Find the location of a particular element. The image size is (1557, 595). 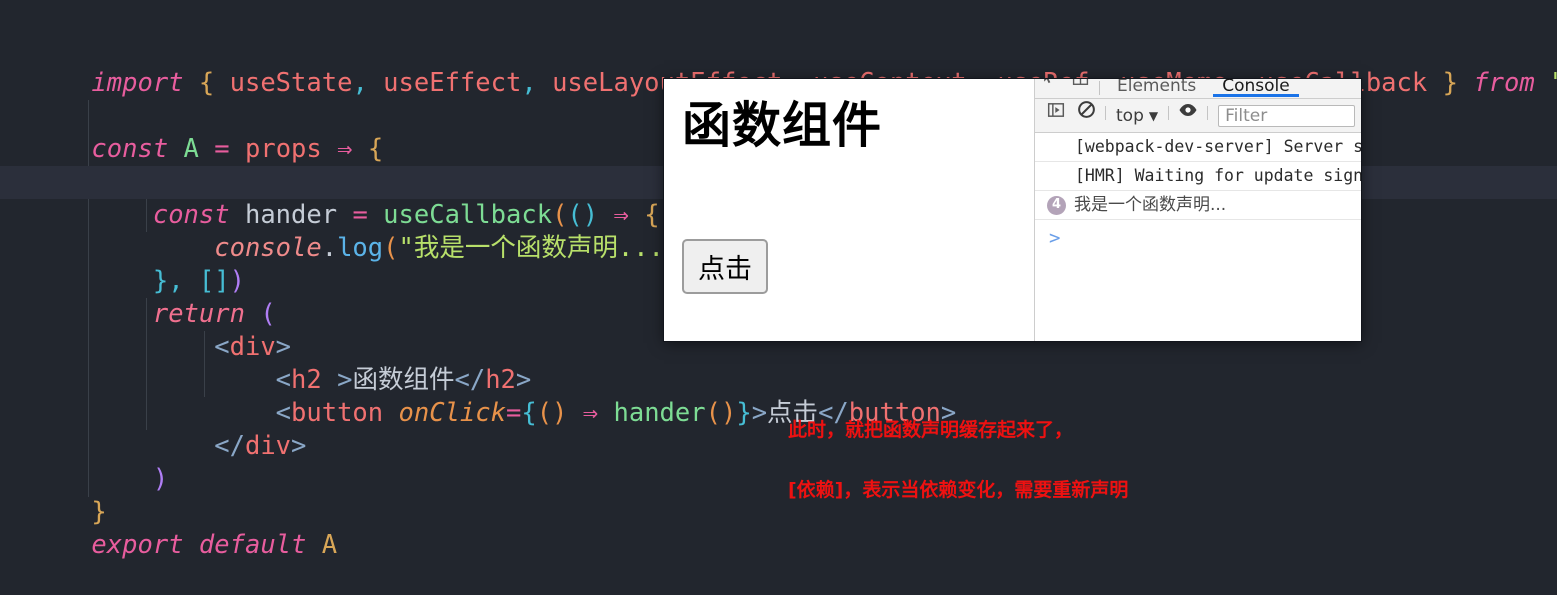

code-line-content: export default A is located at coordinates (214, 545).